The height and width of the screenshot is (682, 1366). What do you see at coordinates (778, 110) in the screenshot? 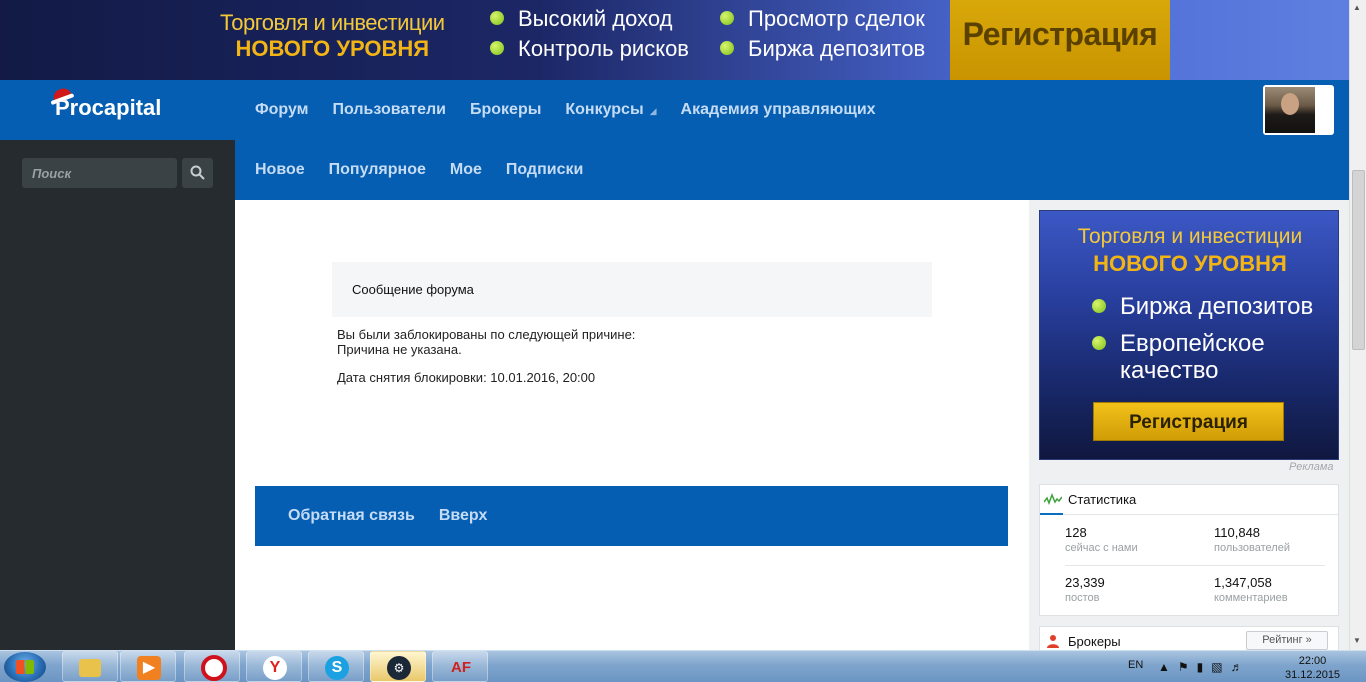
I see `nav-academy: Академия управляющих` at bounding box center [778, 110].